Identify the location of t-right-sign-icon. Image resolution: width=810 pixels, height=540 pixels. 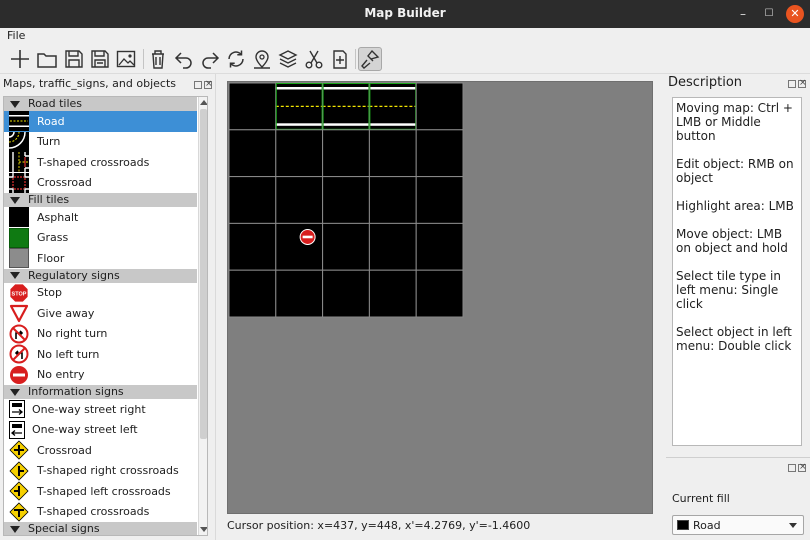
(19, 471).